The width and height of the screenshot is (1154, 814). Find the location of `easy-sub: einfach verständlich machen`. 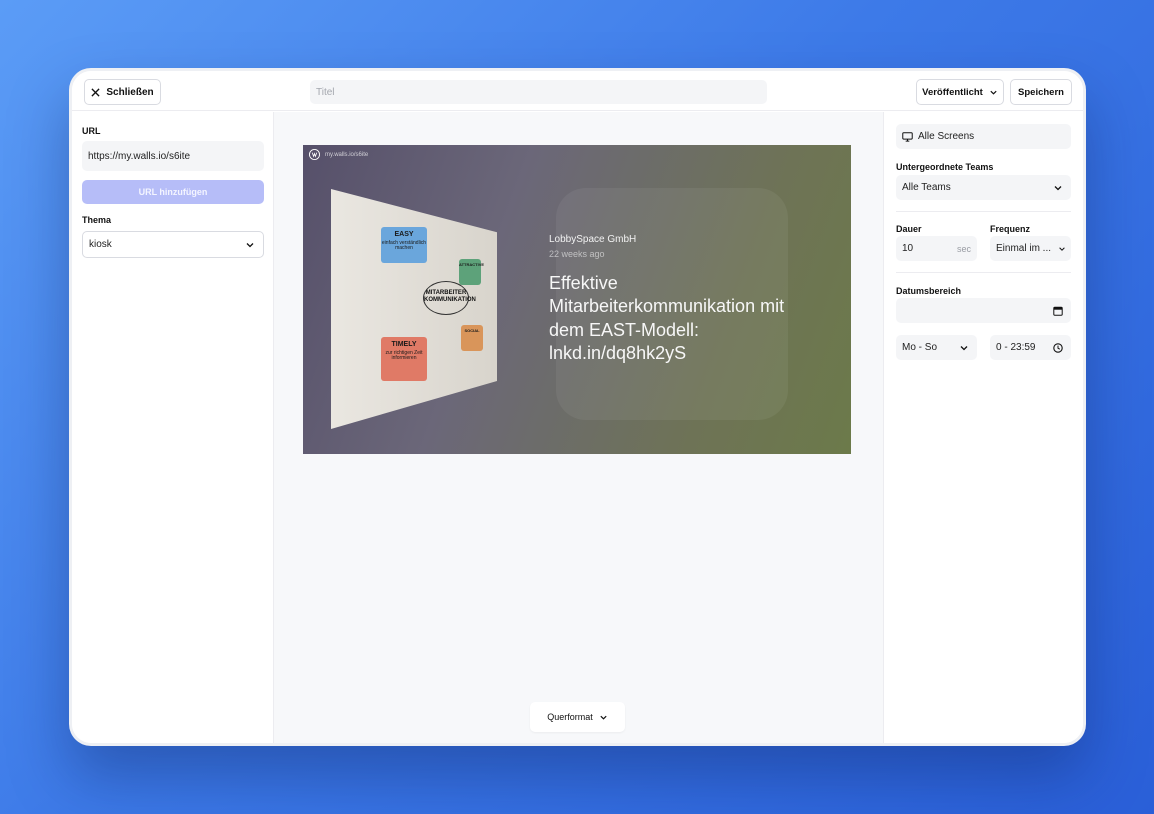

easy-sub: einfach verständlich machen is located at coordinates (404, 245).